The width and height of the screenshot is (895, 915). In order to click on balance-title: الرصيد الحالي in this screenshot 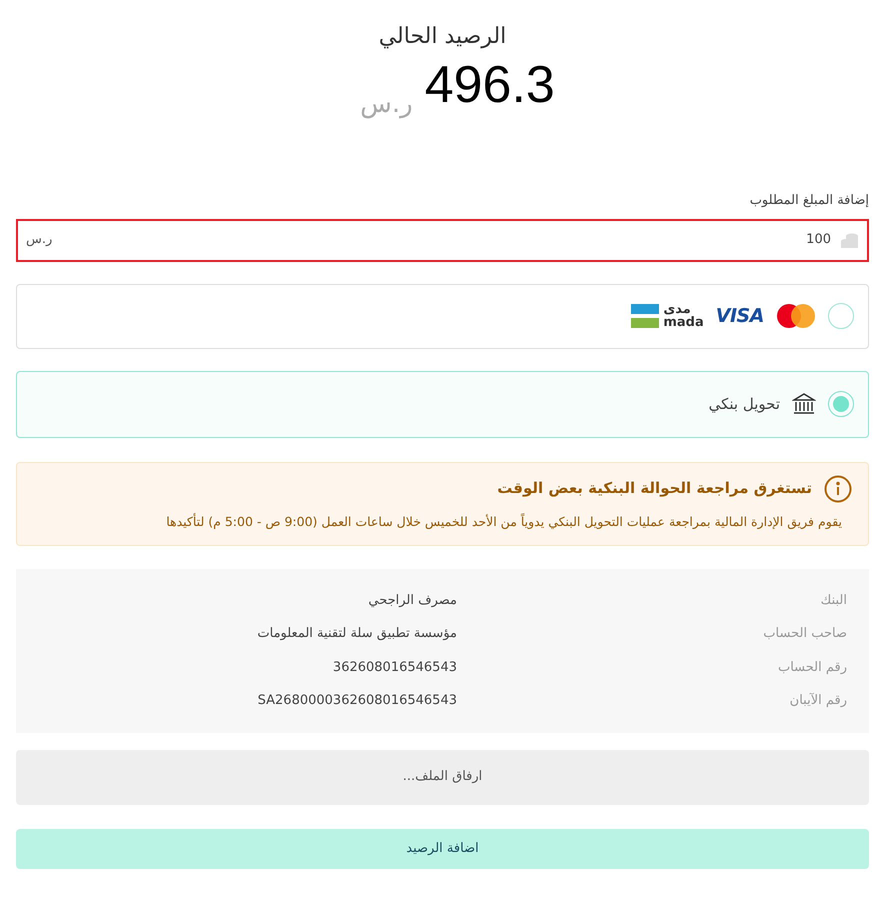, I will do `click(442, 37)`.